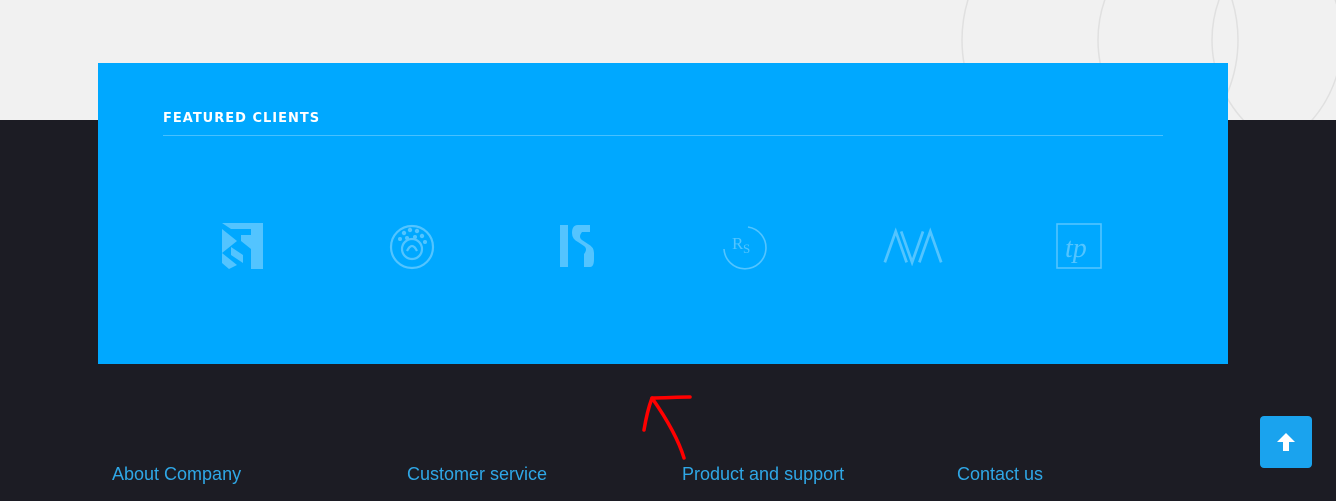  Describe the element at coordinates (1000, 474) in the screenshot. I see `footer-link-contact-us: Contact us` at that location.